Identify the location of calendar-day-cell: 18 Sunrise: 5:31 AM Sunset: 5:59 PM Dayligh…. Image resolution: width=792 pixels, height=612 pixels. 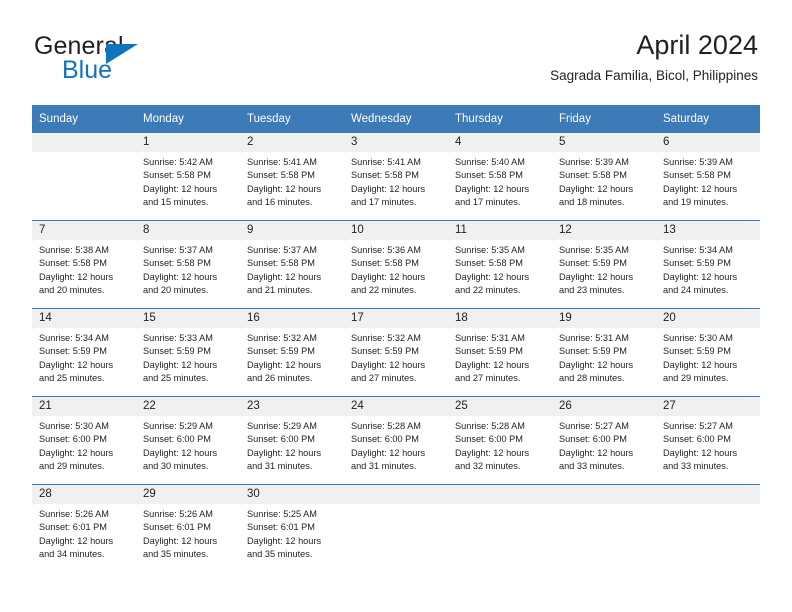
(500, 352).